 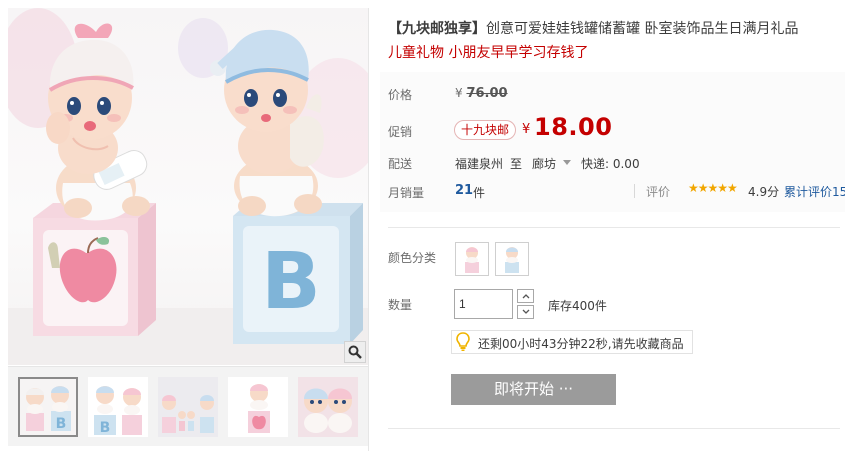 I want to click on title-tag: 【九块邮独享】, so click(x=437, y=29).